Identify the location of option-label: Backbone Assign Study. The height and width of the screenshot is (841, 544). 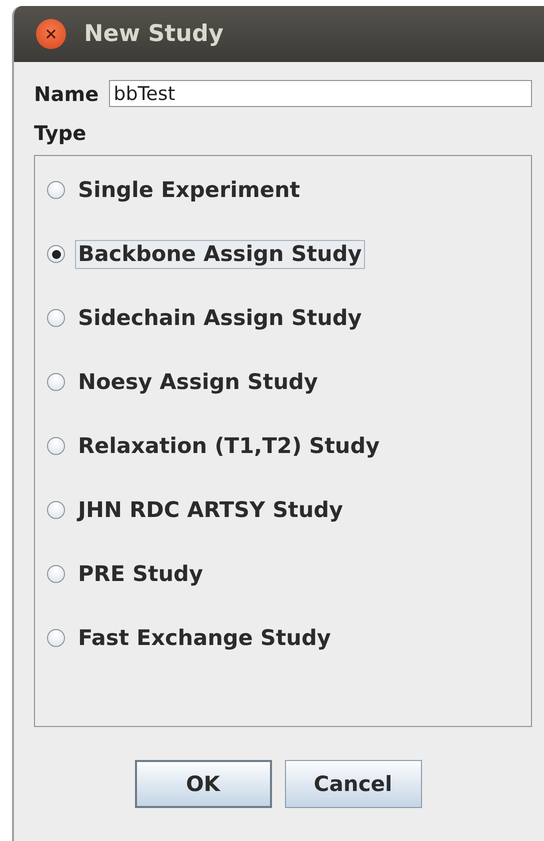
(220, 254).